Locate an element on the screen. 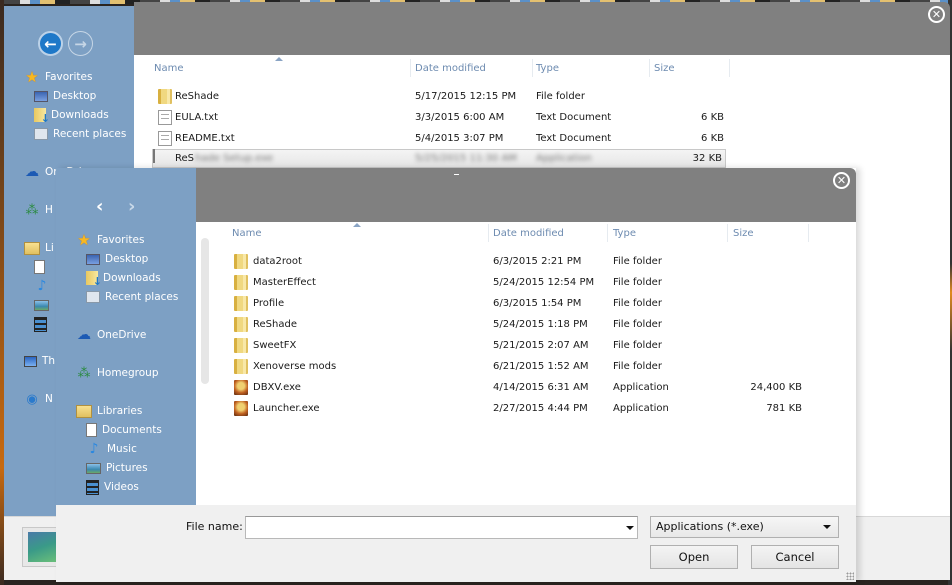 Image resolution: width=952 pixels, height=585 pixels. nav-documents: Documents is located at coordinates (124, 430).